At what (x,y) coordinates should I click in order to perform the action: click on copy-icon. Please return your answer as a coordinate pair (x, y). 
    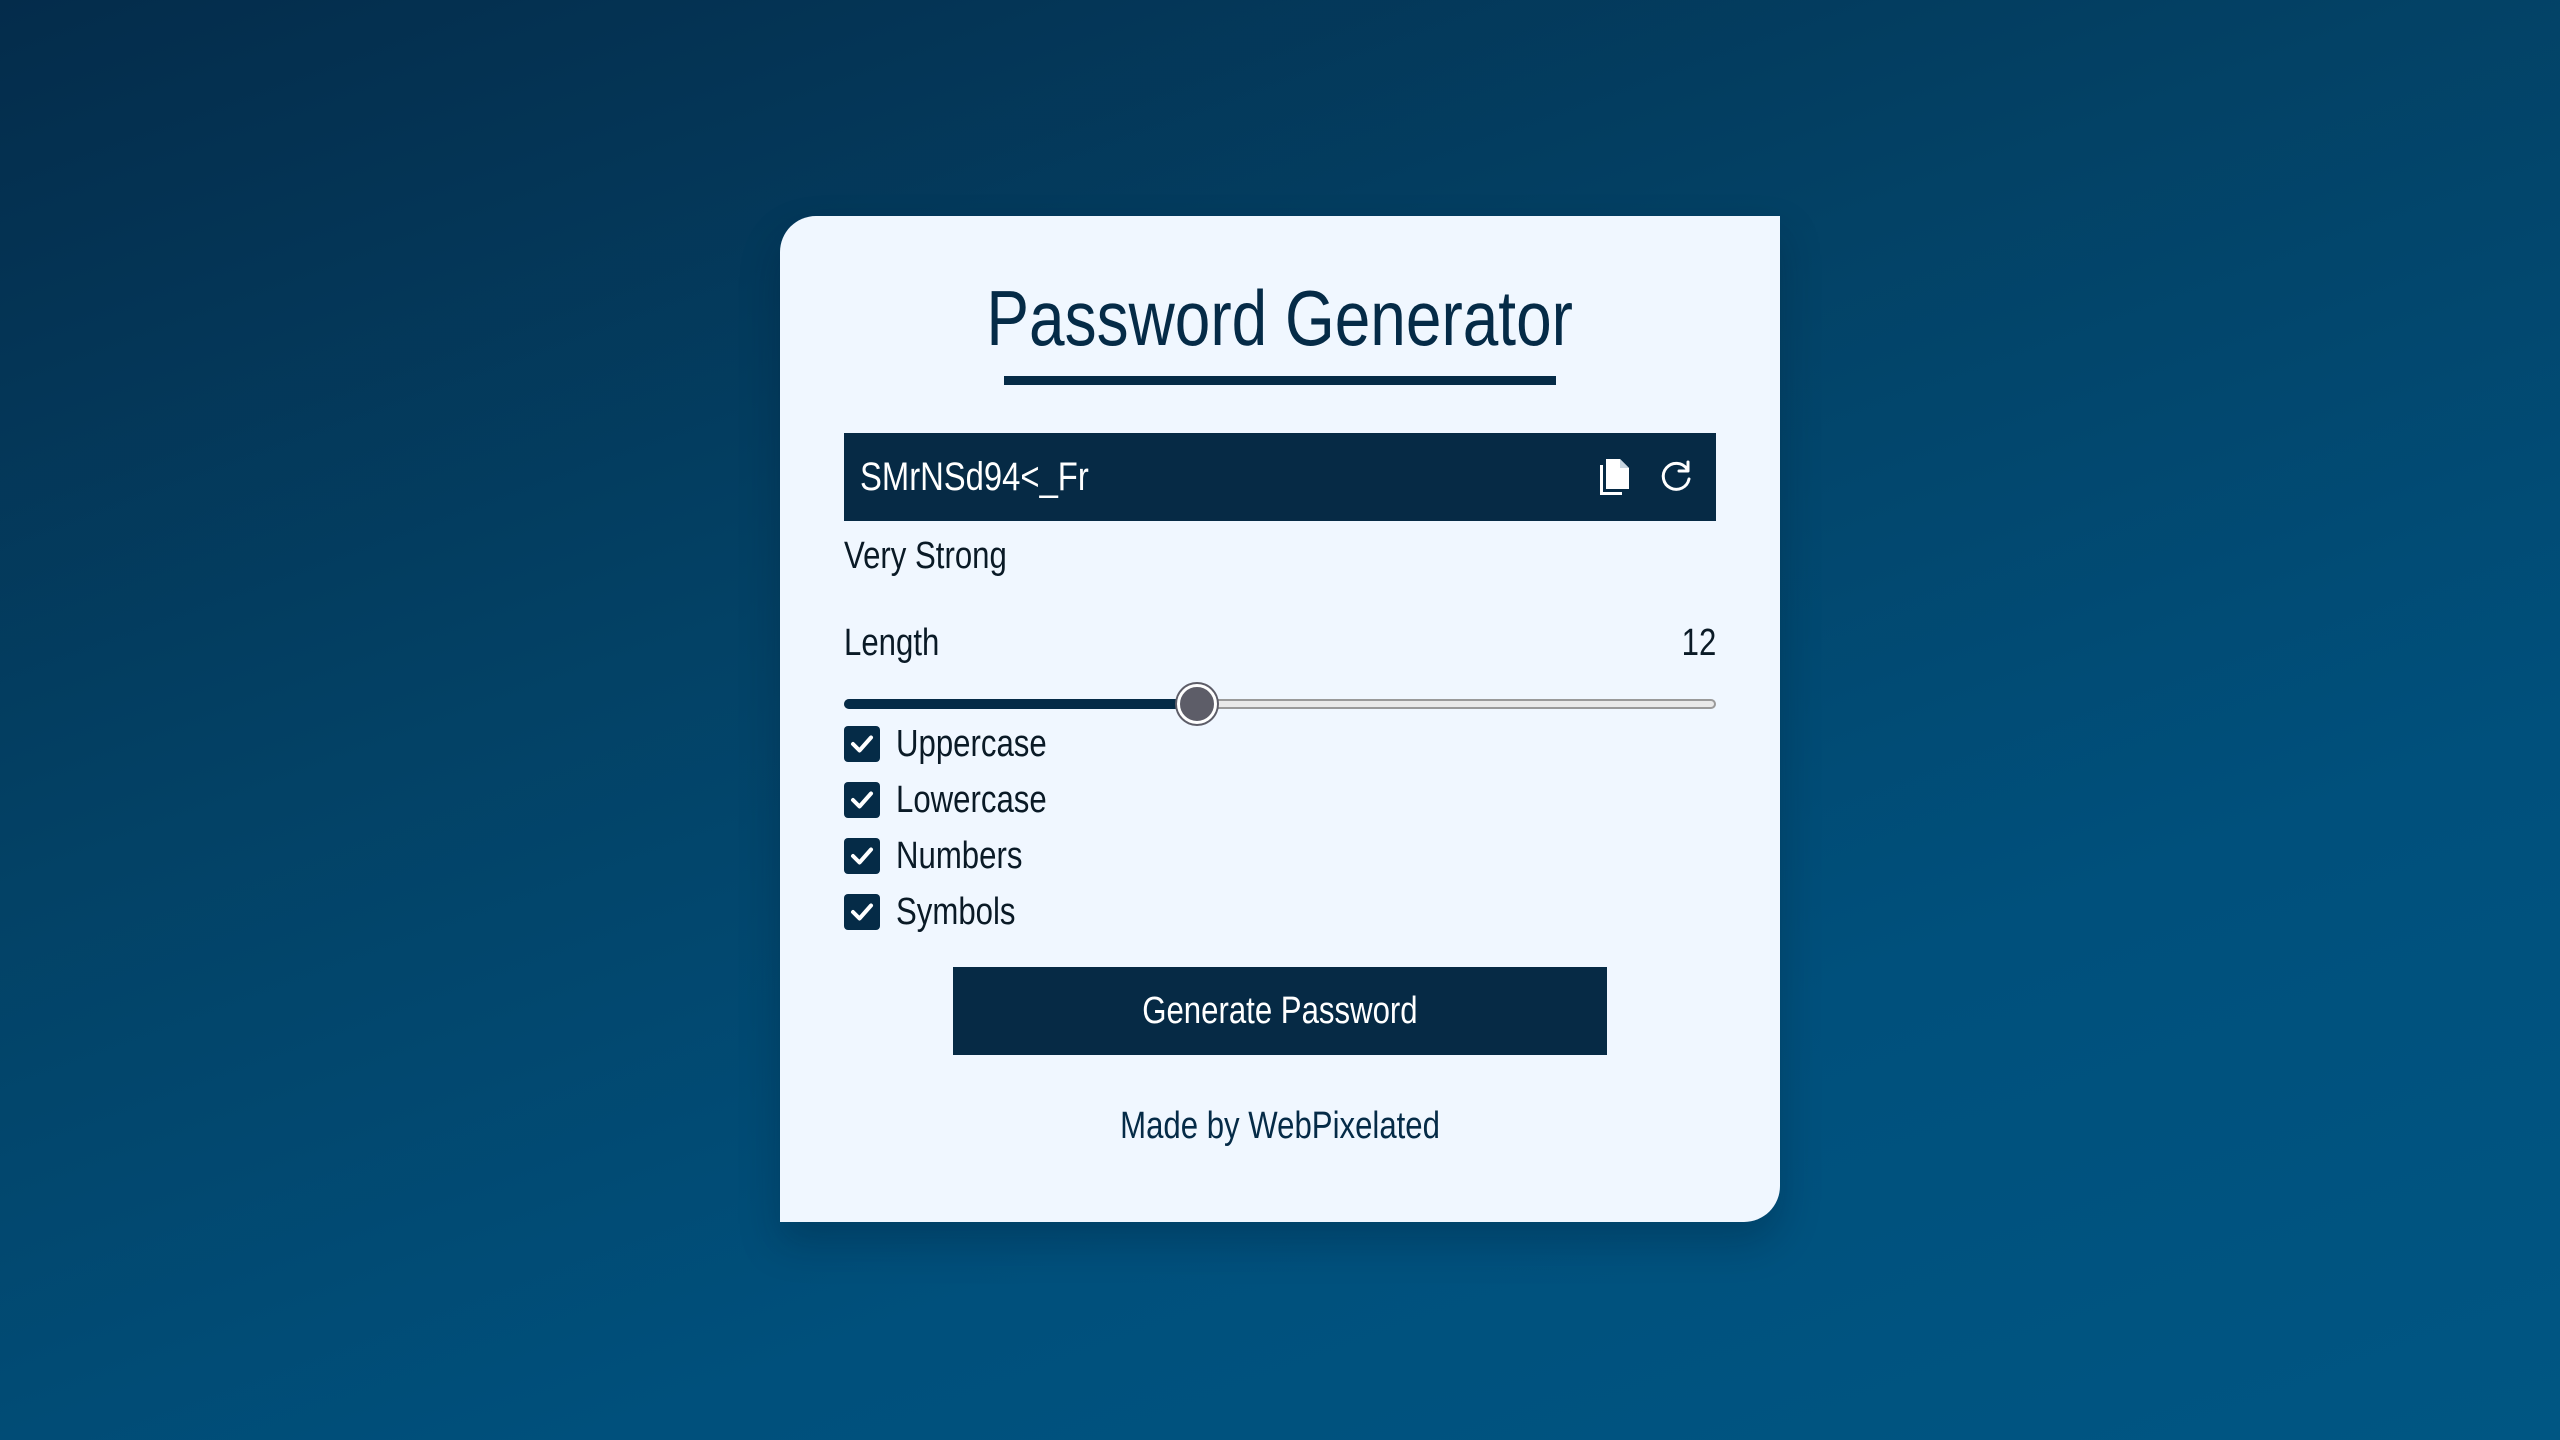
    Looking at the image, I should click on (1614, 477).